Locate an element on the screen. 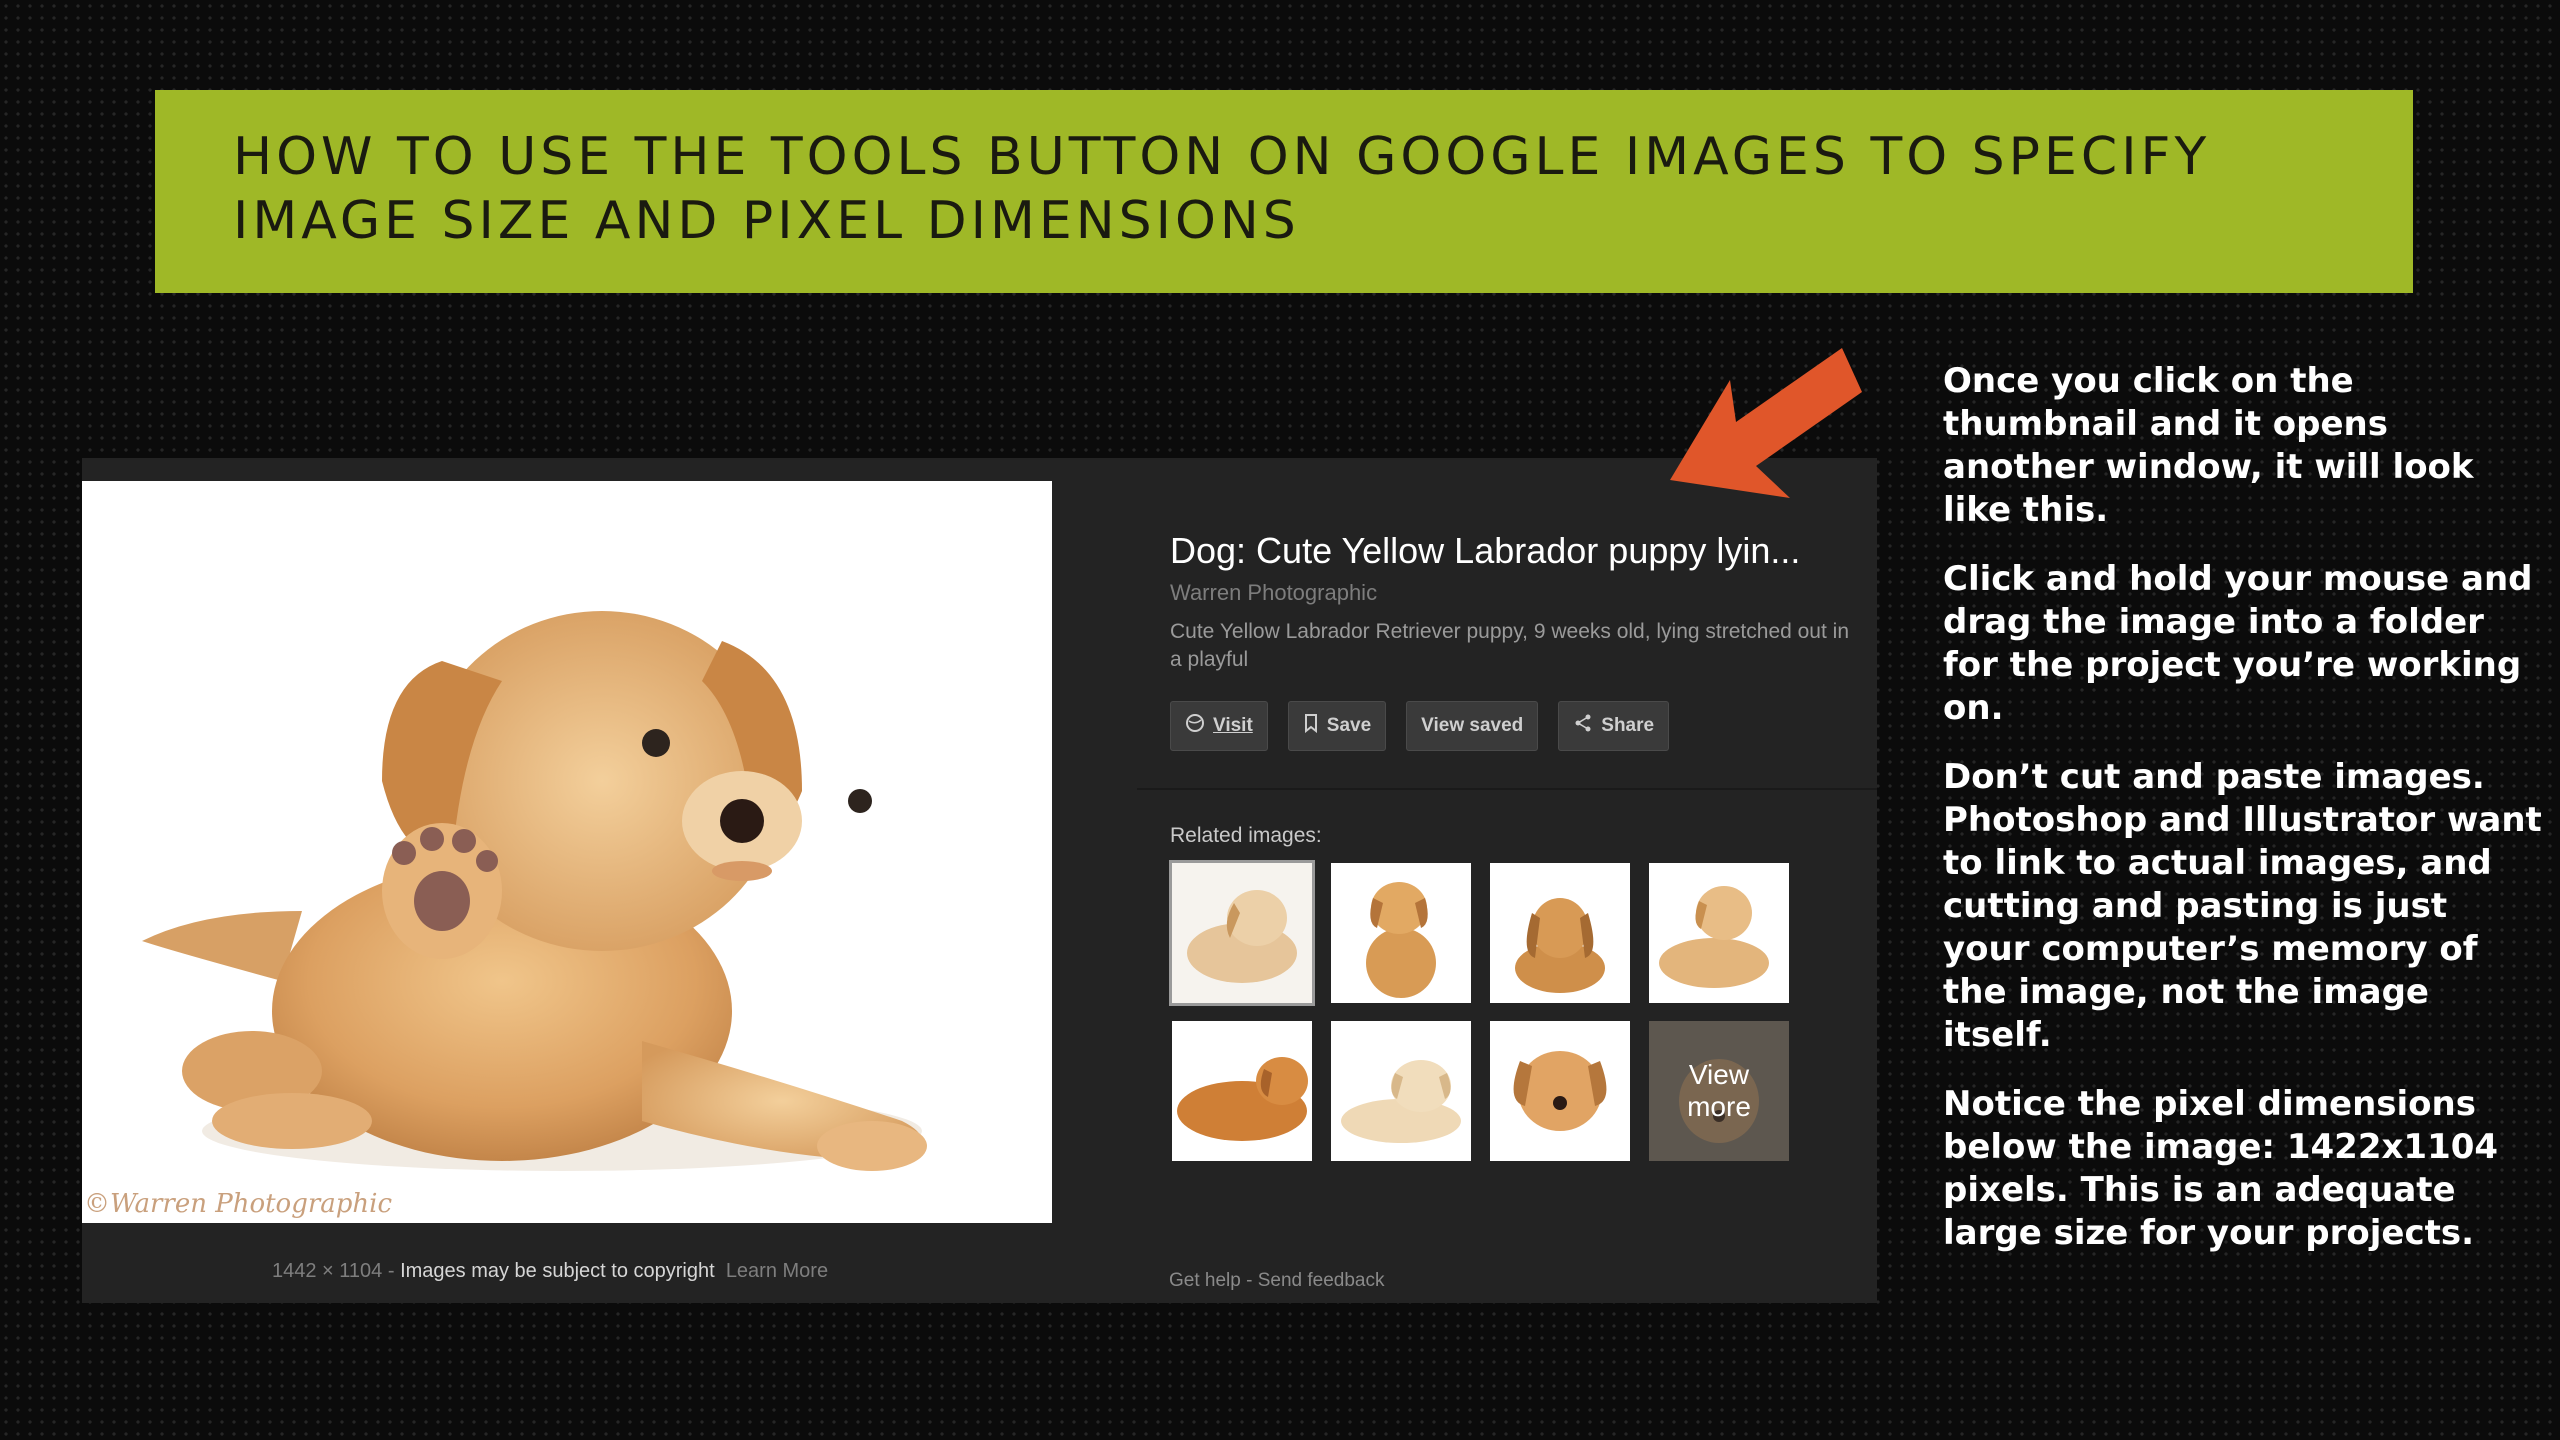 The height and width of the screenshot is (1440, 2560). view-saved-button: View saved is located at coordinates (1472, 726).